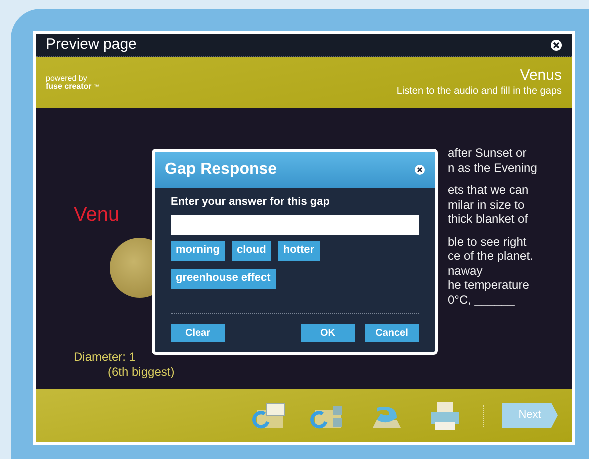 The width and height of the screenshot is (589, 459). I want to click on brand-tagline: powered by, so click(67, 78).